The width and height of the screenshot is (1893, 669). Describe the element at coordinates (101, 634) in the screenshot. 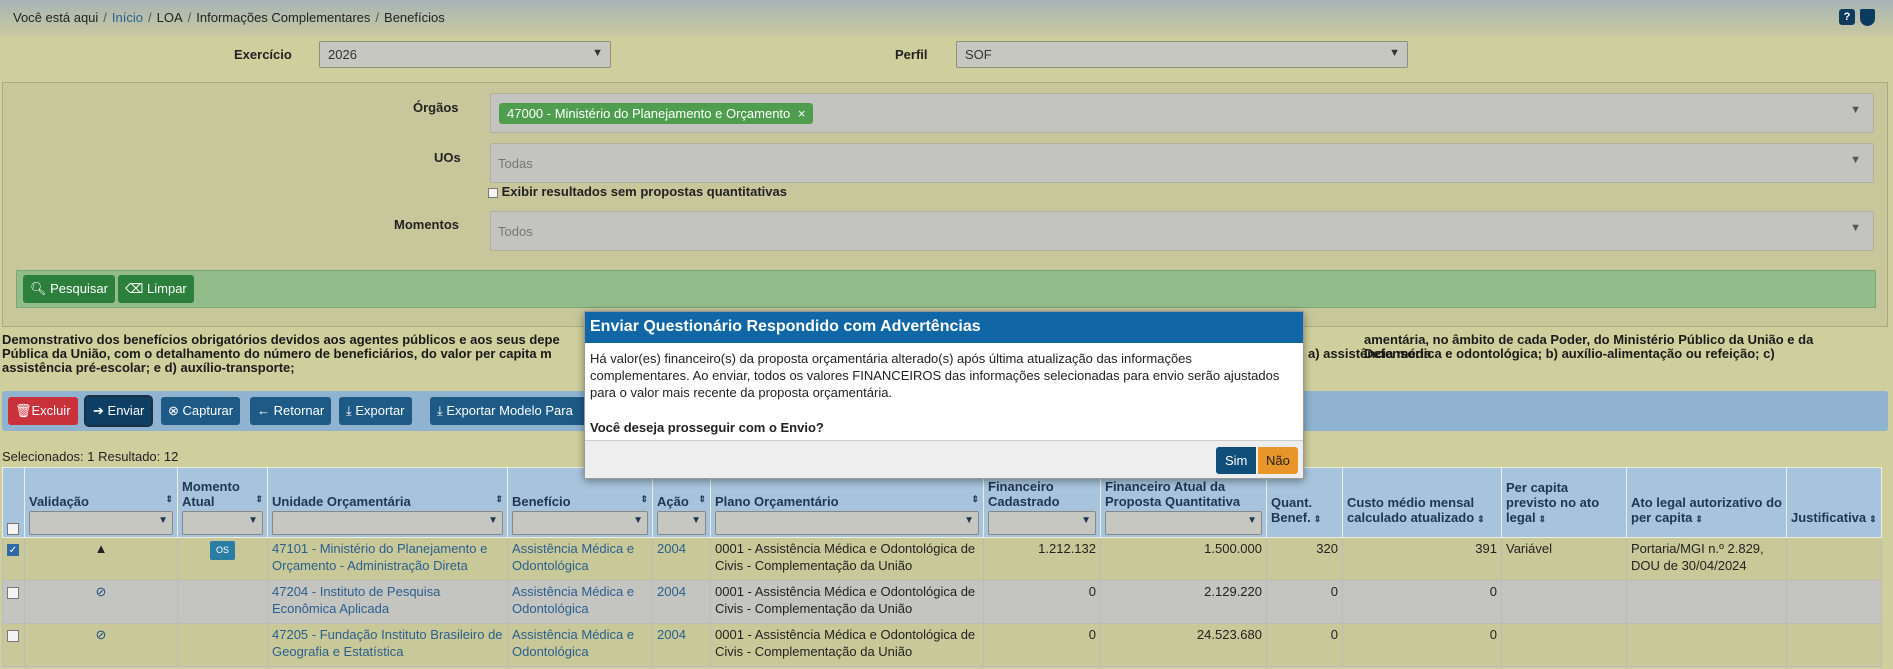

I see `blocked-icon: ⊘` at that location.